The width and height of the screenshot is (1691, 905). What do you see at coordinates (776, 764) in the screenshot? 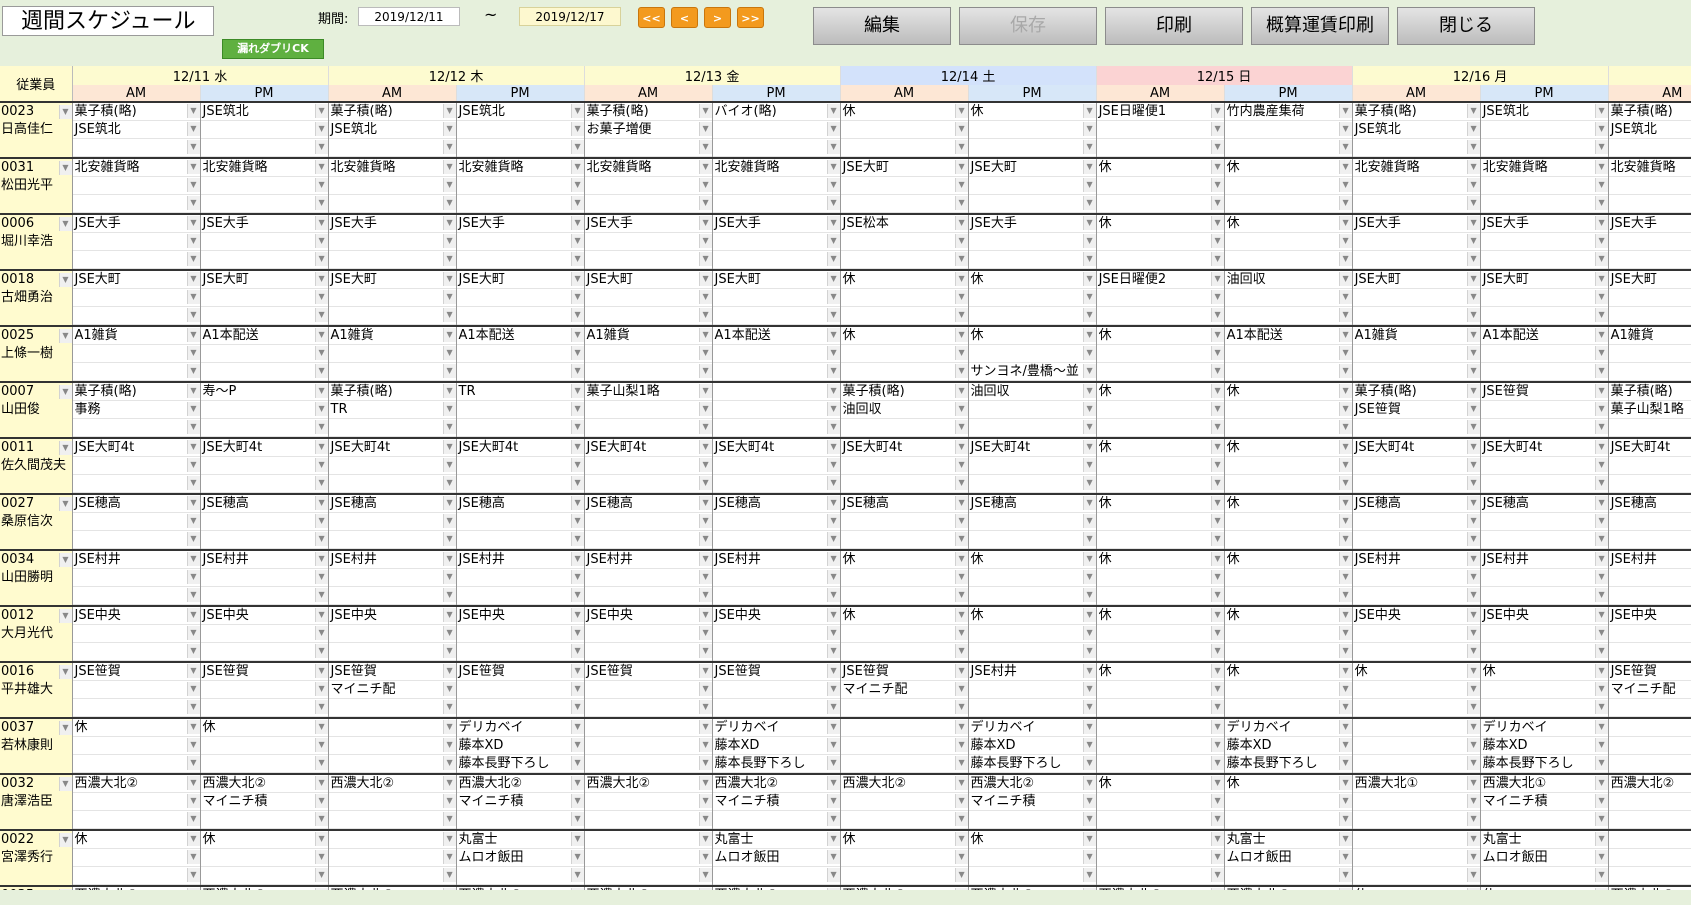
I see `assignment-select: 藤本長野下ろし ▼` at bounding box center [776, 764].